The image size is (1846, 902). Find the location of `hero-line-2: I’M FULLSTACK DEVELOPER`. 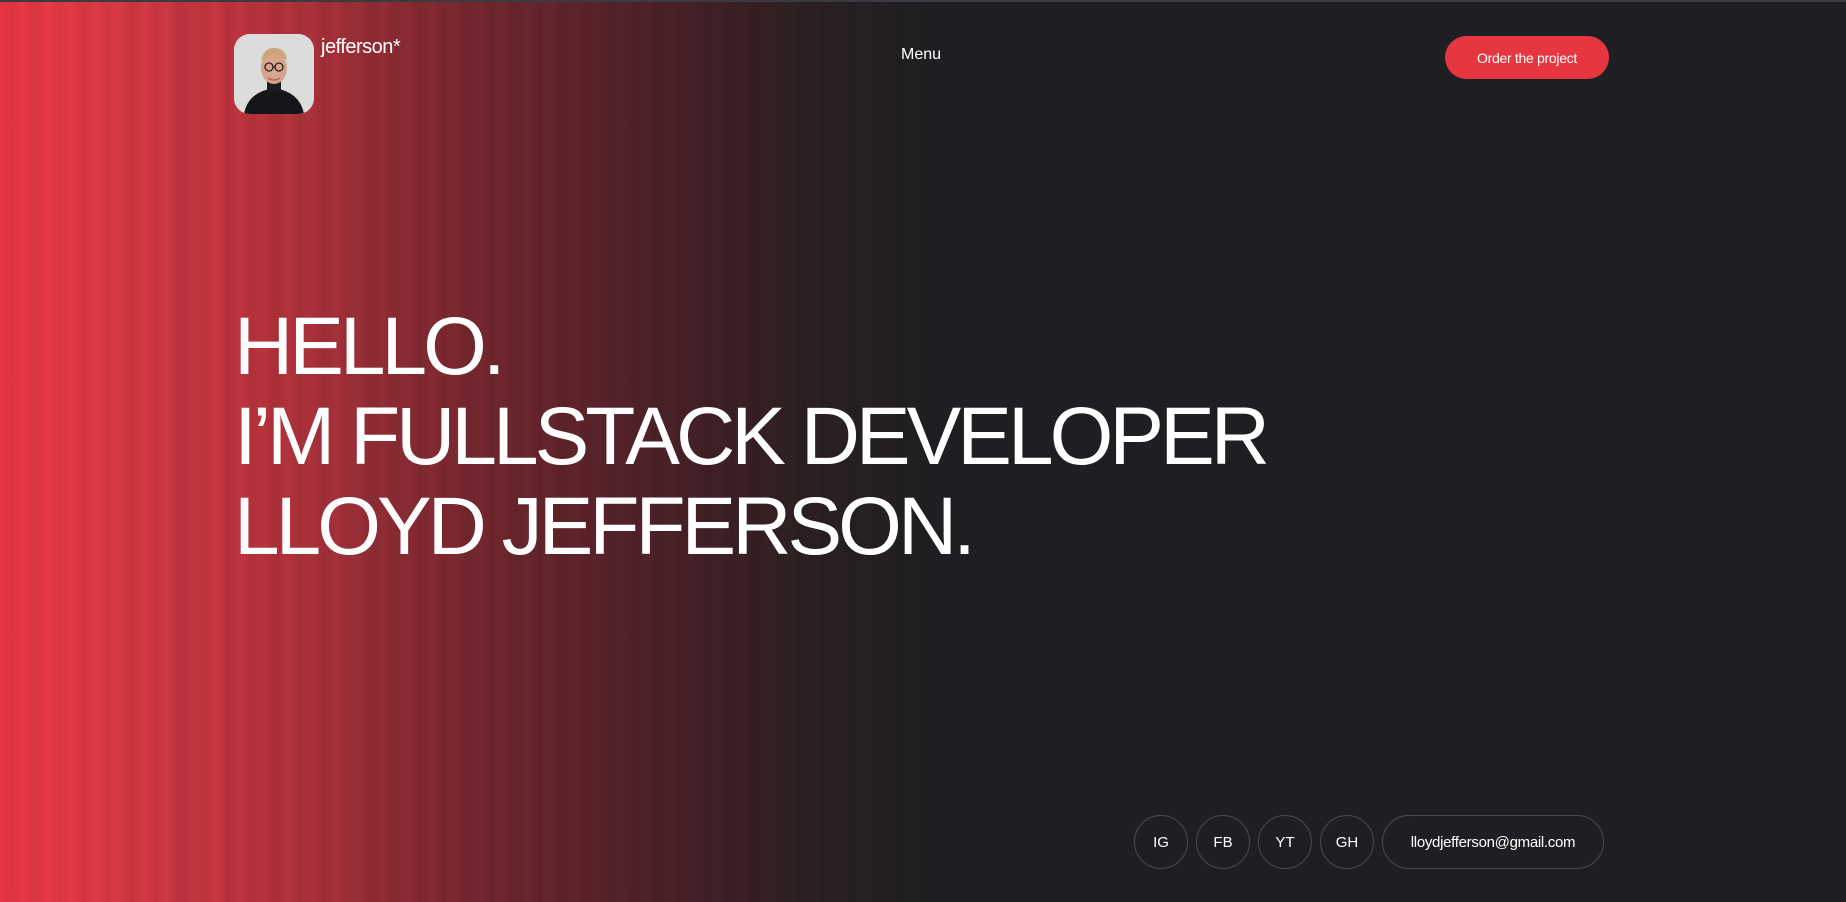

hero-line-2: I’M FULLSTACK DEVELOPER is located at coordinates (752, 436).